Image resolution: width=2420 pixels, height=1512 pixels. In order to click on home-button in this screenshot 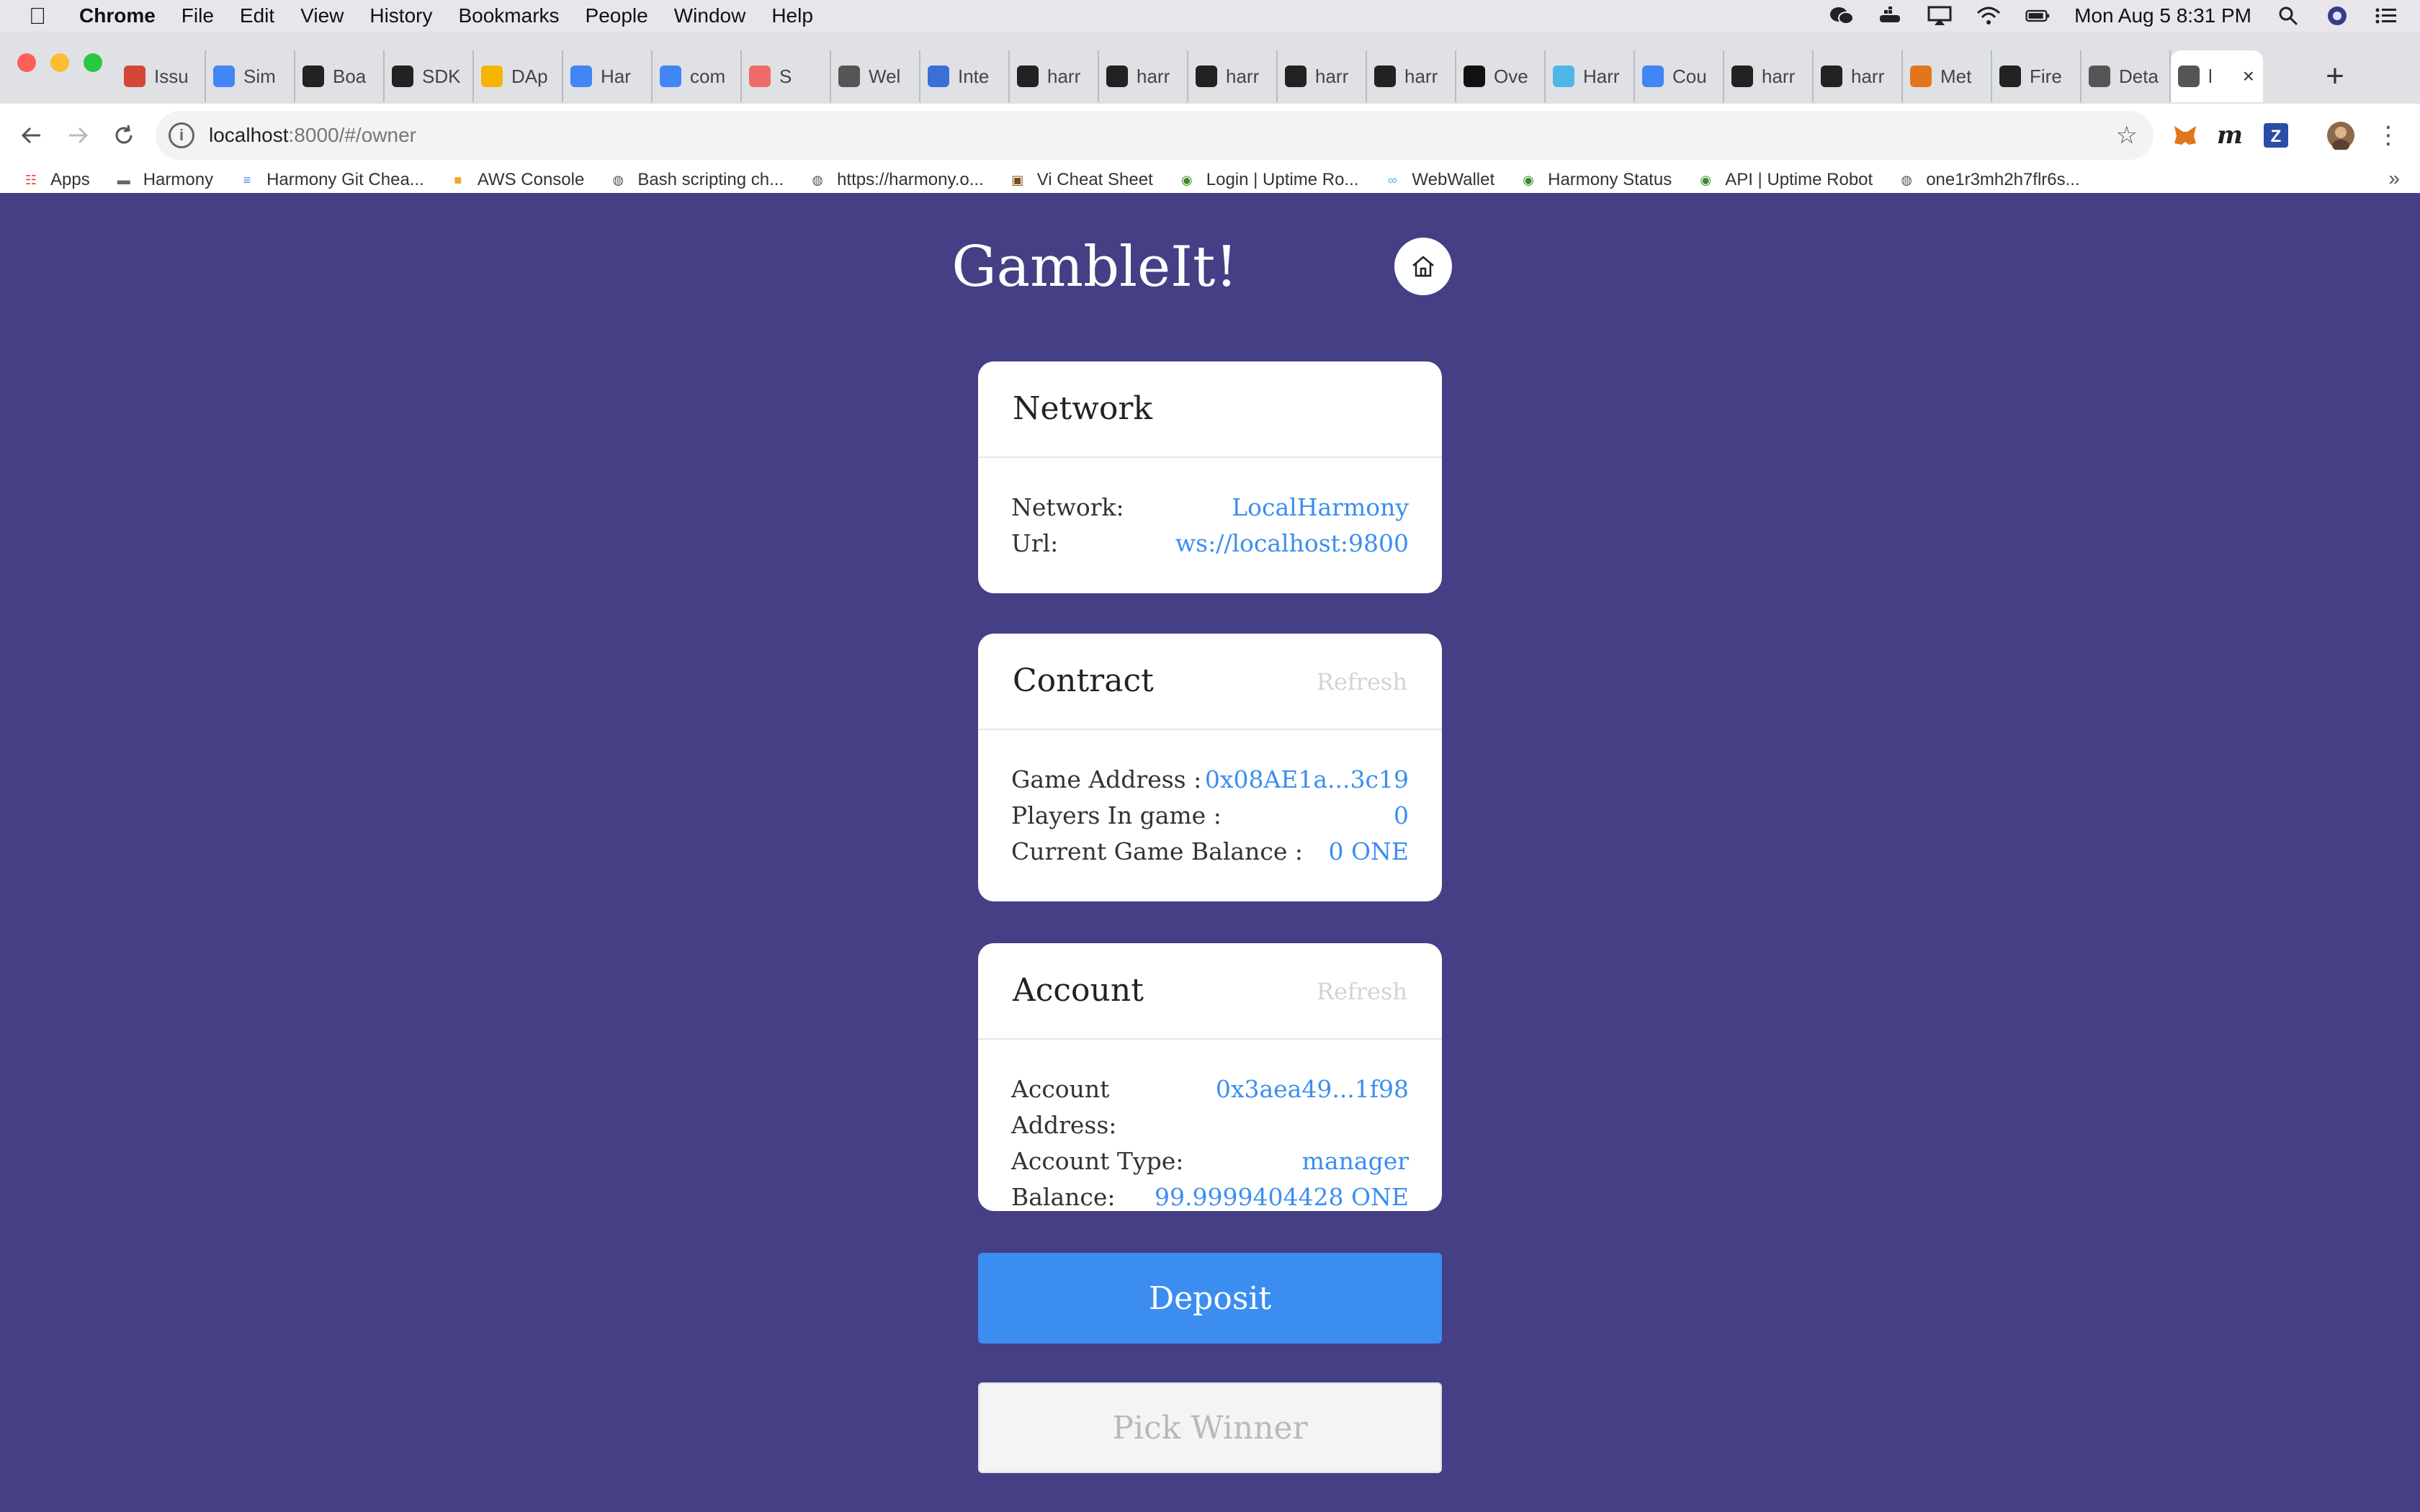, I will do `click(1423, 266)`.